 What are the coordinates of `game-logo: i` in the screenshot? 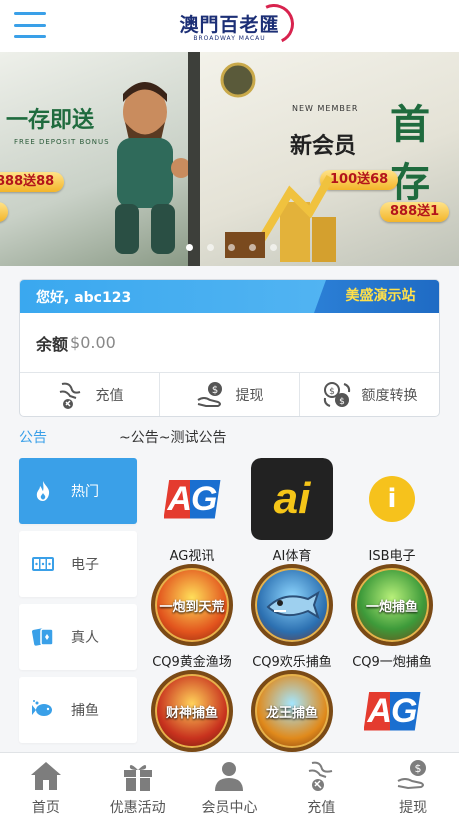 It's located at (392, 499).